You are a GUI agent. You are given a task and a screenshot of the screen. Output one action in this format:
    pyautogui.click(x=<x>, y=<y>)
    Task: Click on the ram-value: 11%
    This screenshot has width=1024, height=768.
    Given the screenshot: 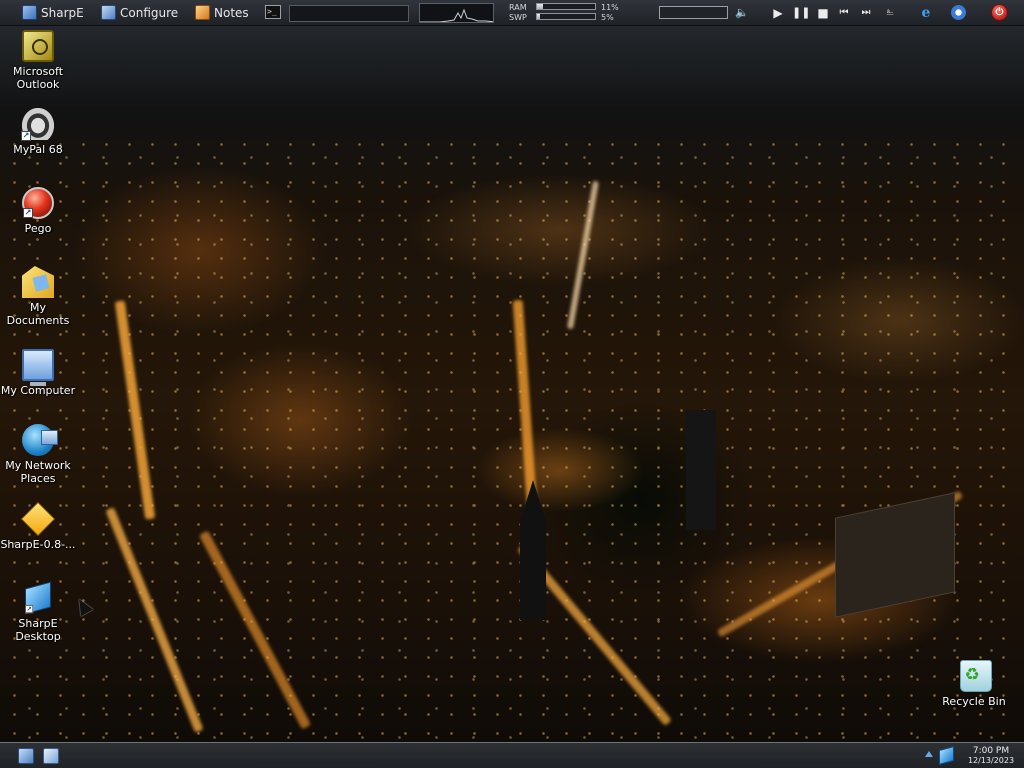 What is the action you would take?
    pyautogui.click(x=610, y=7)
    